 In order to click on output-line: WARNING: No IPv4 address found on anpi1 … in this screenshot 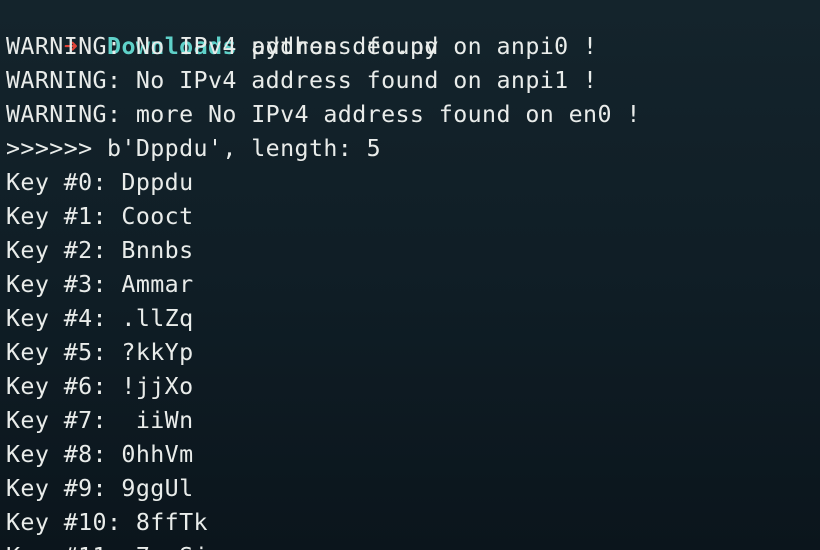, I will do `click(302, 80)`.